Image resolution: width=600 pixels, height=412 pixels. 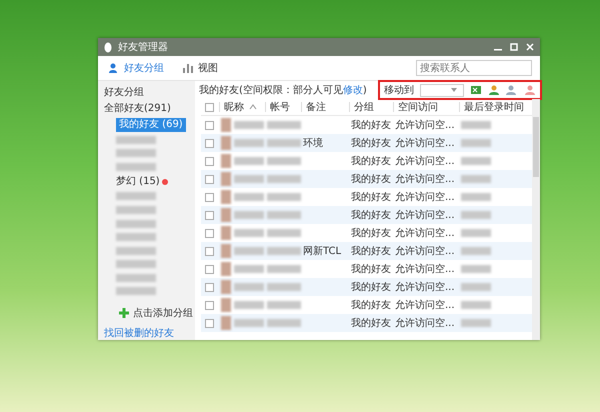 I want to click on move-to-label: 移动到, so click(x=399, y=90).